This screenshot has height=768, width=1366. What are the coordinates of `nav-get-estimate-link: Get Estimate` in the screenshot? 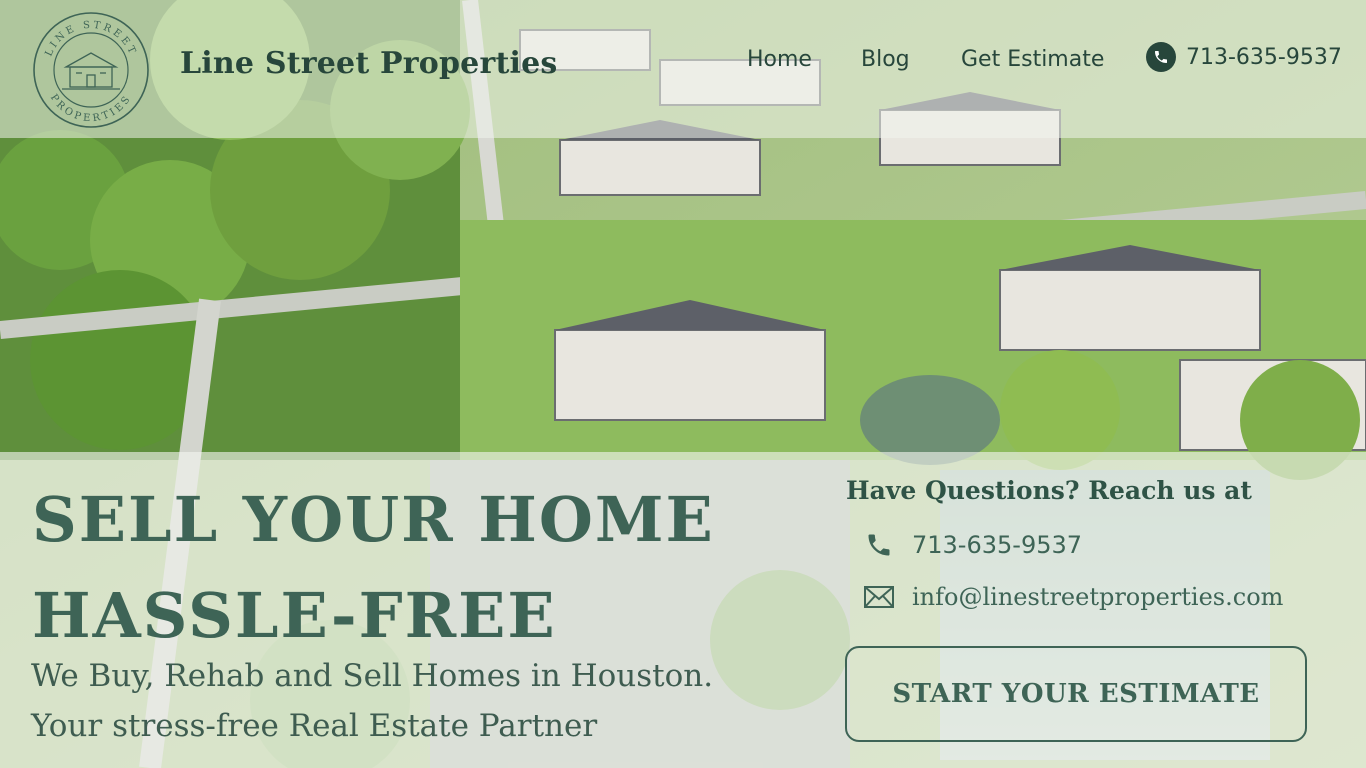 It's located at (1032, 59).